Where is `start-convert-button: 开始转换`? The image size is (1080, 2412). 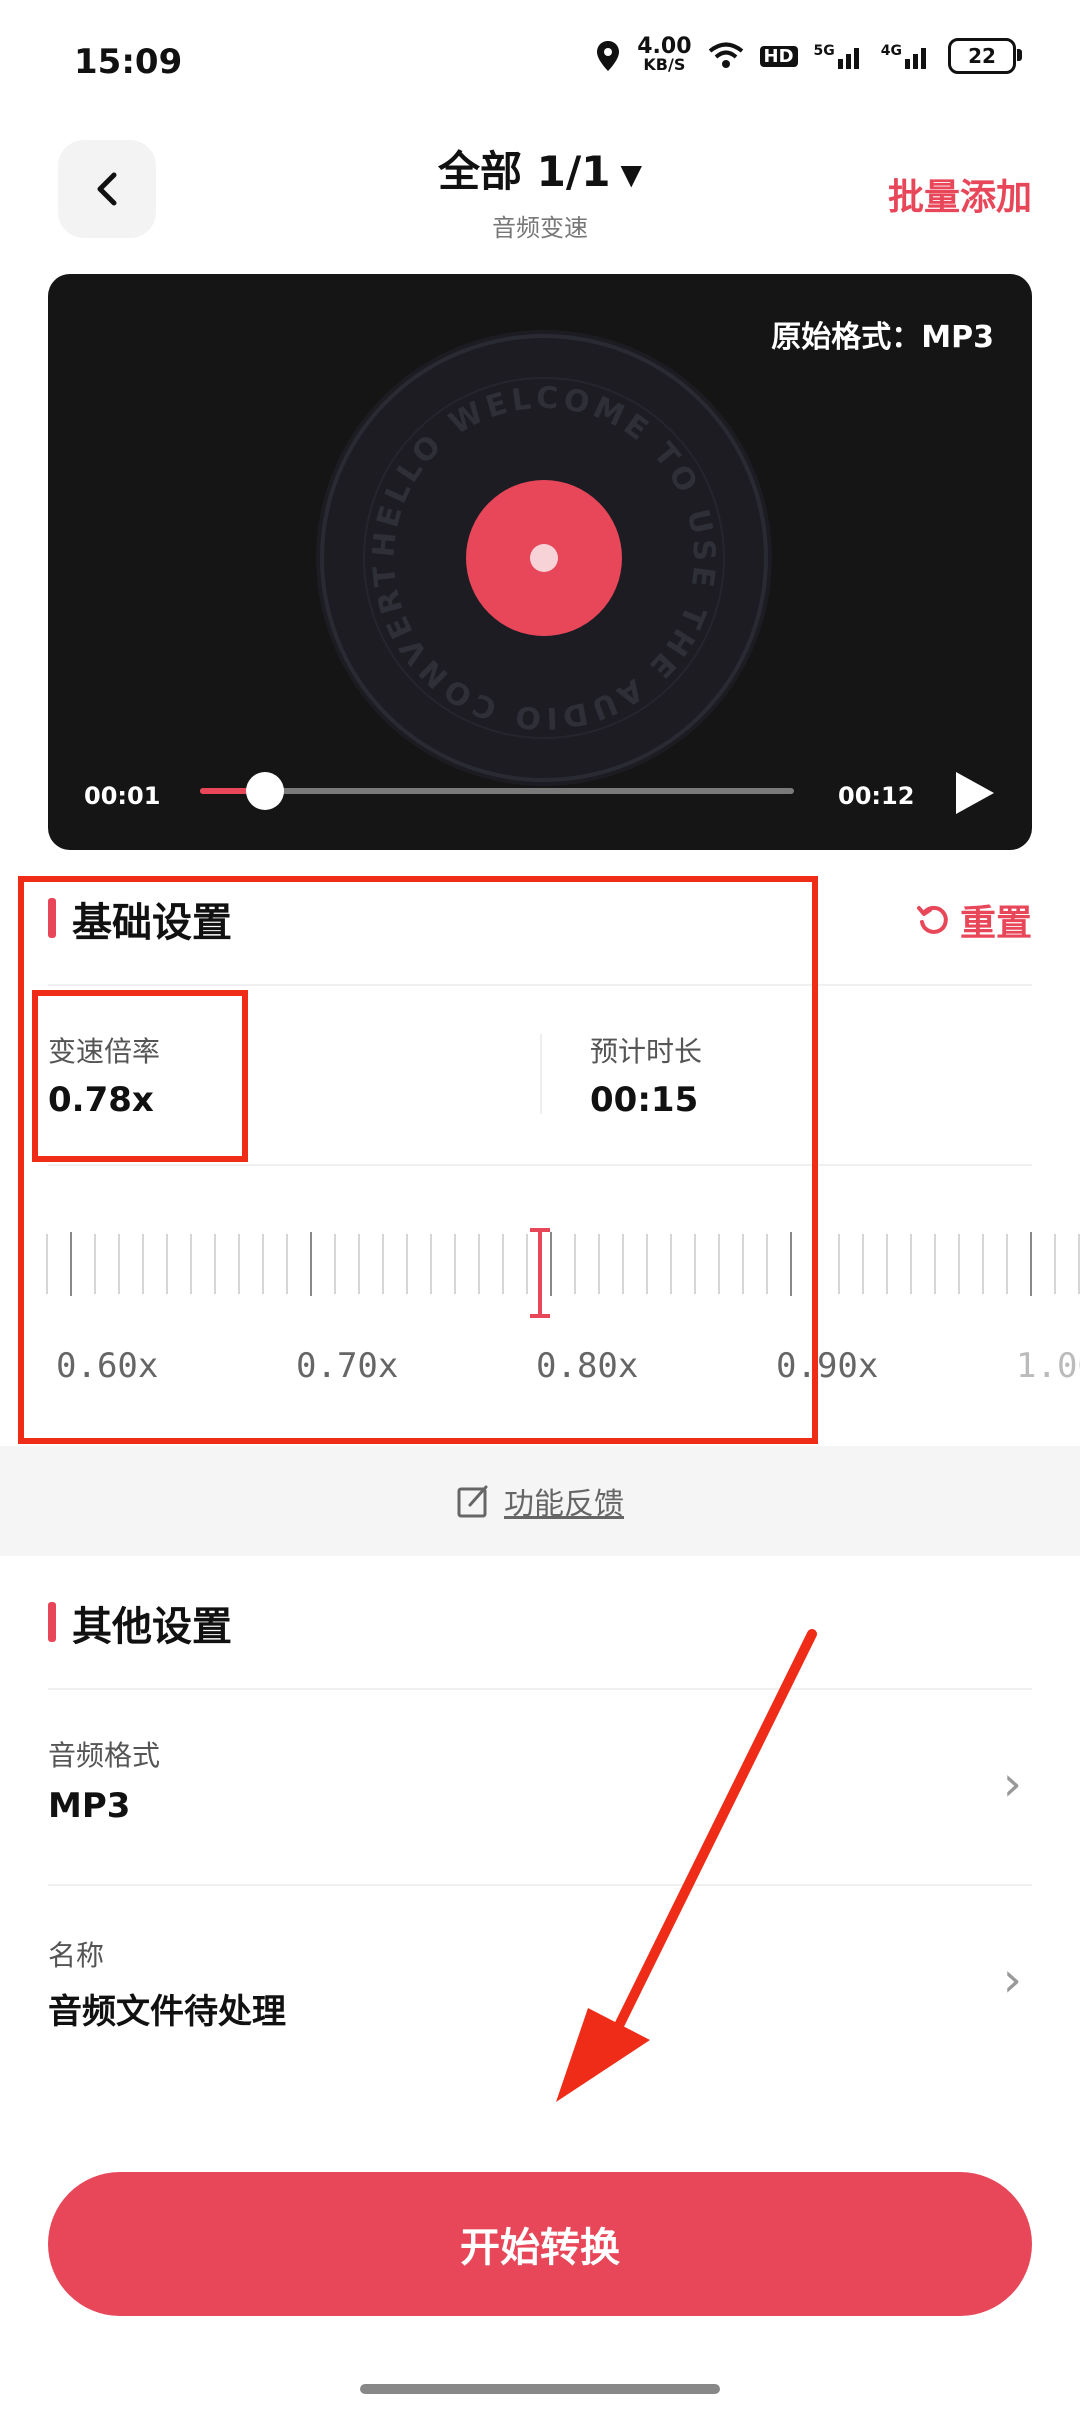
start-convert-button: 开始转换 is located at coordinates (540, 2244).